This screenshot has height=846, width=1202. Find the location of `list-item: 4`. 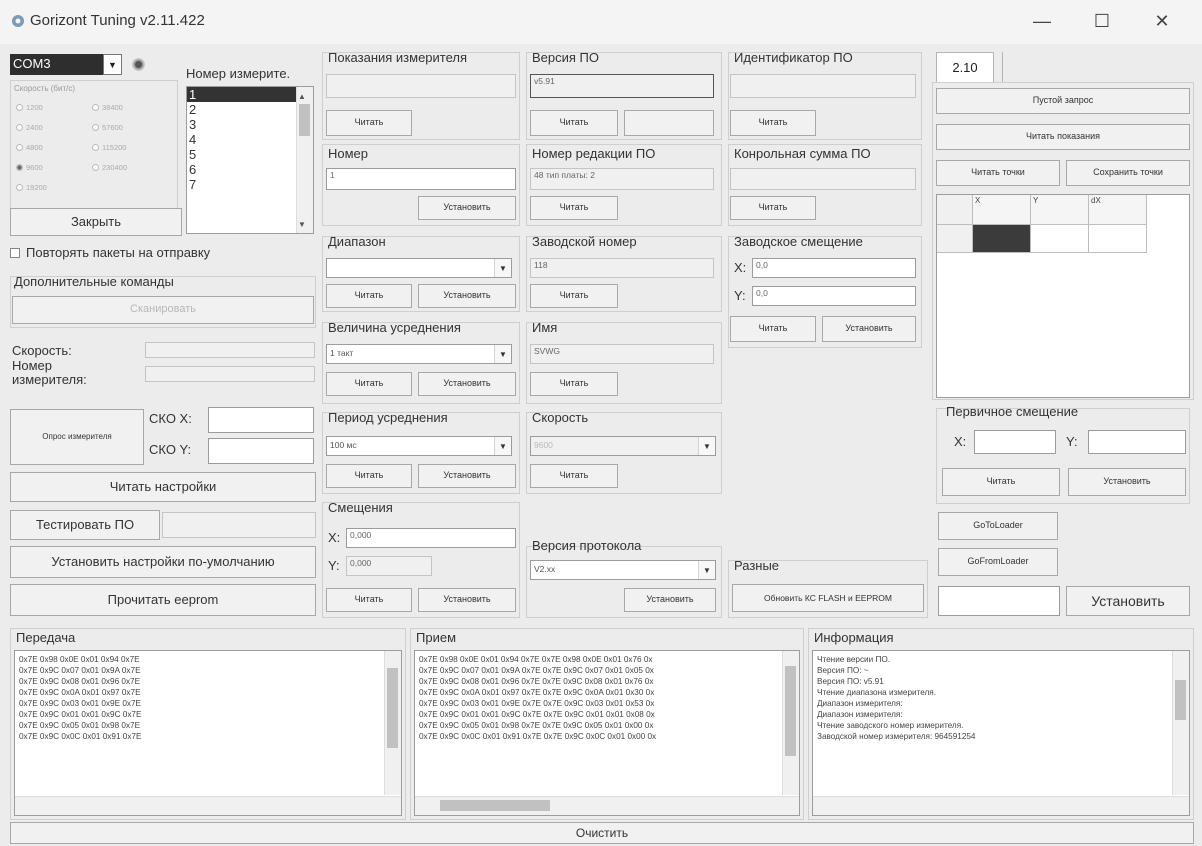

list-item: 4 is located at coordinates (250, 139).